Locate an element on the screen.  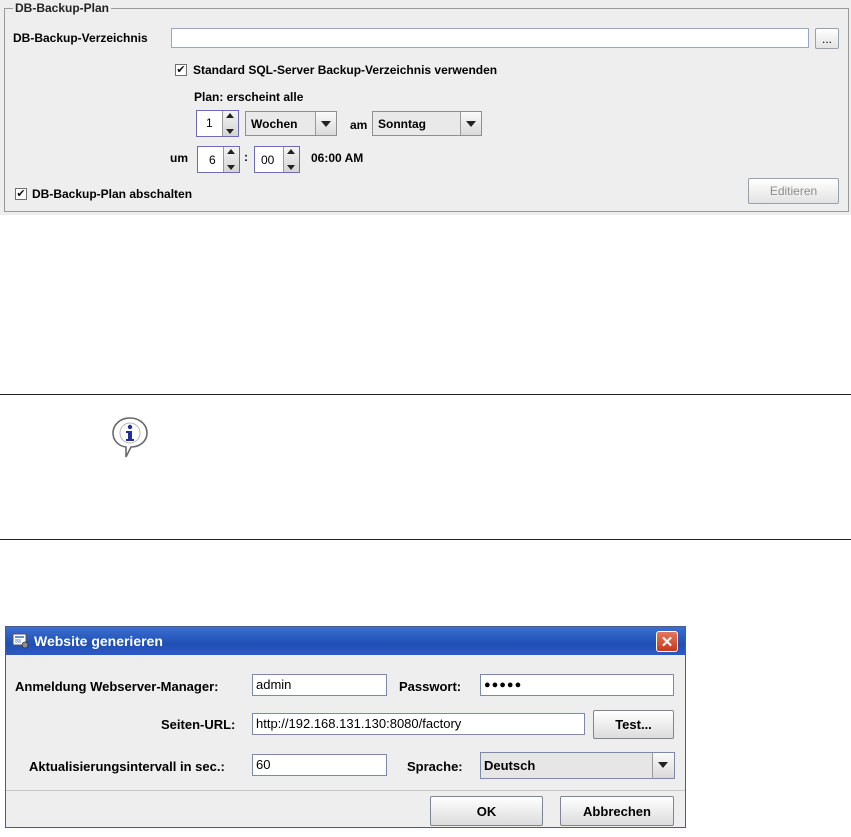
disable-plan-checkbox: ✔ is located at coordinates (21, 194).